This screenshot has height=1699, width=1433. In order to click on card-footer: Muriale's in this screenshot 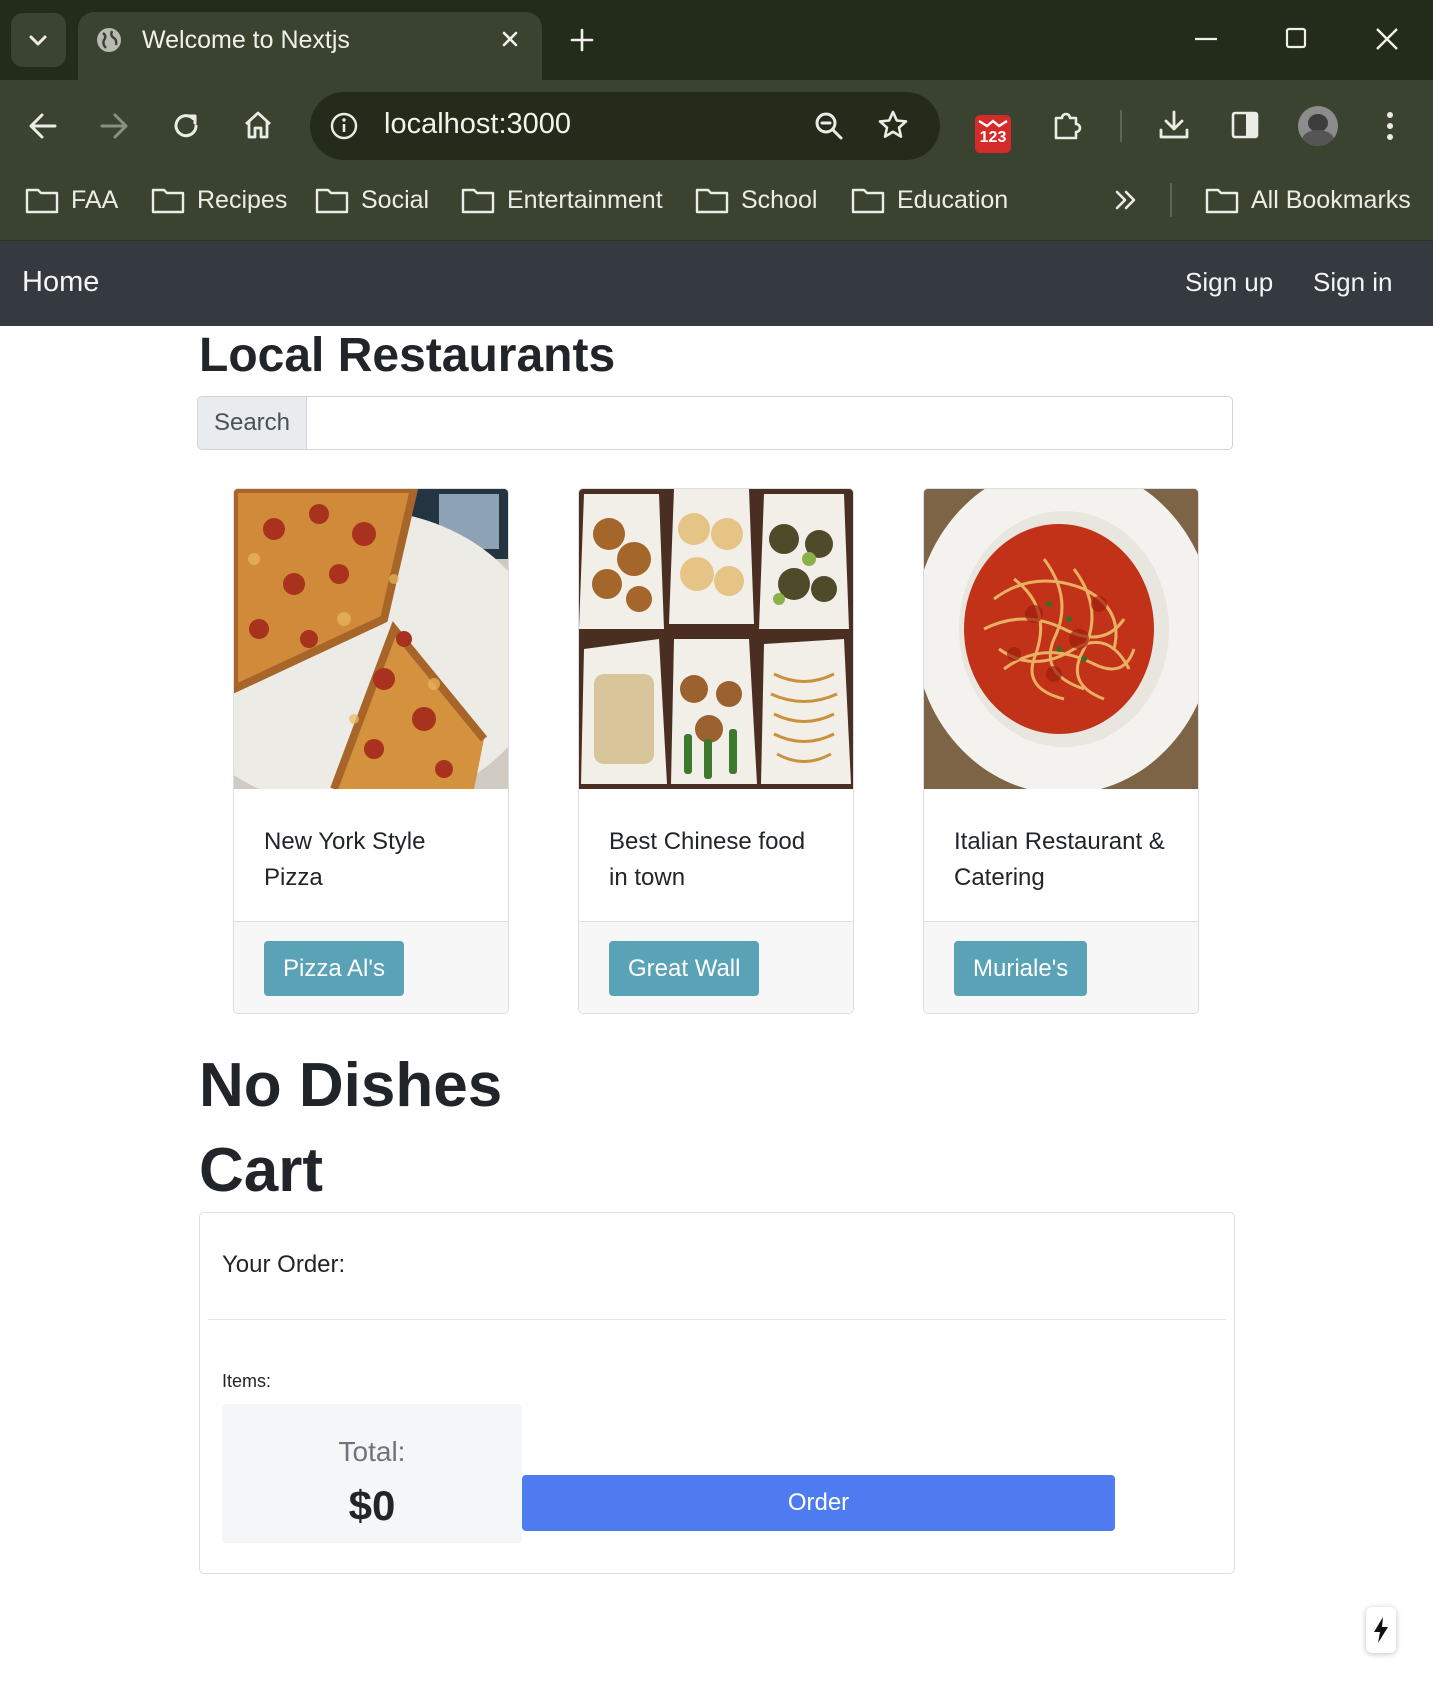, I will do `click(1061, 967)`.